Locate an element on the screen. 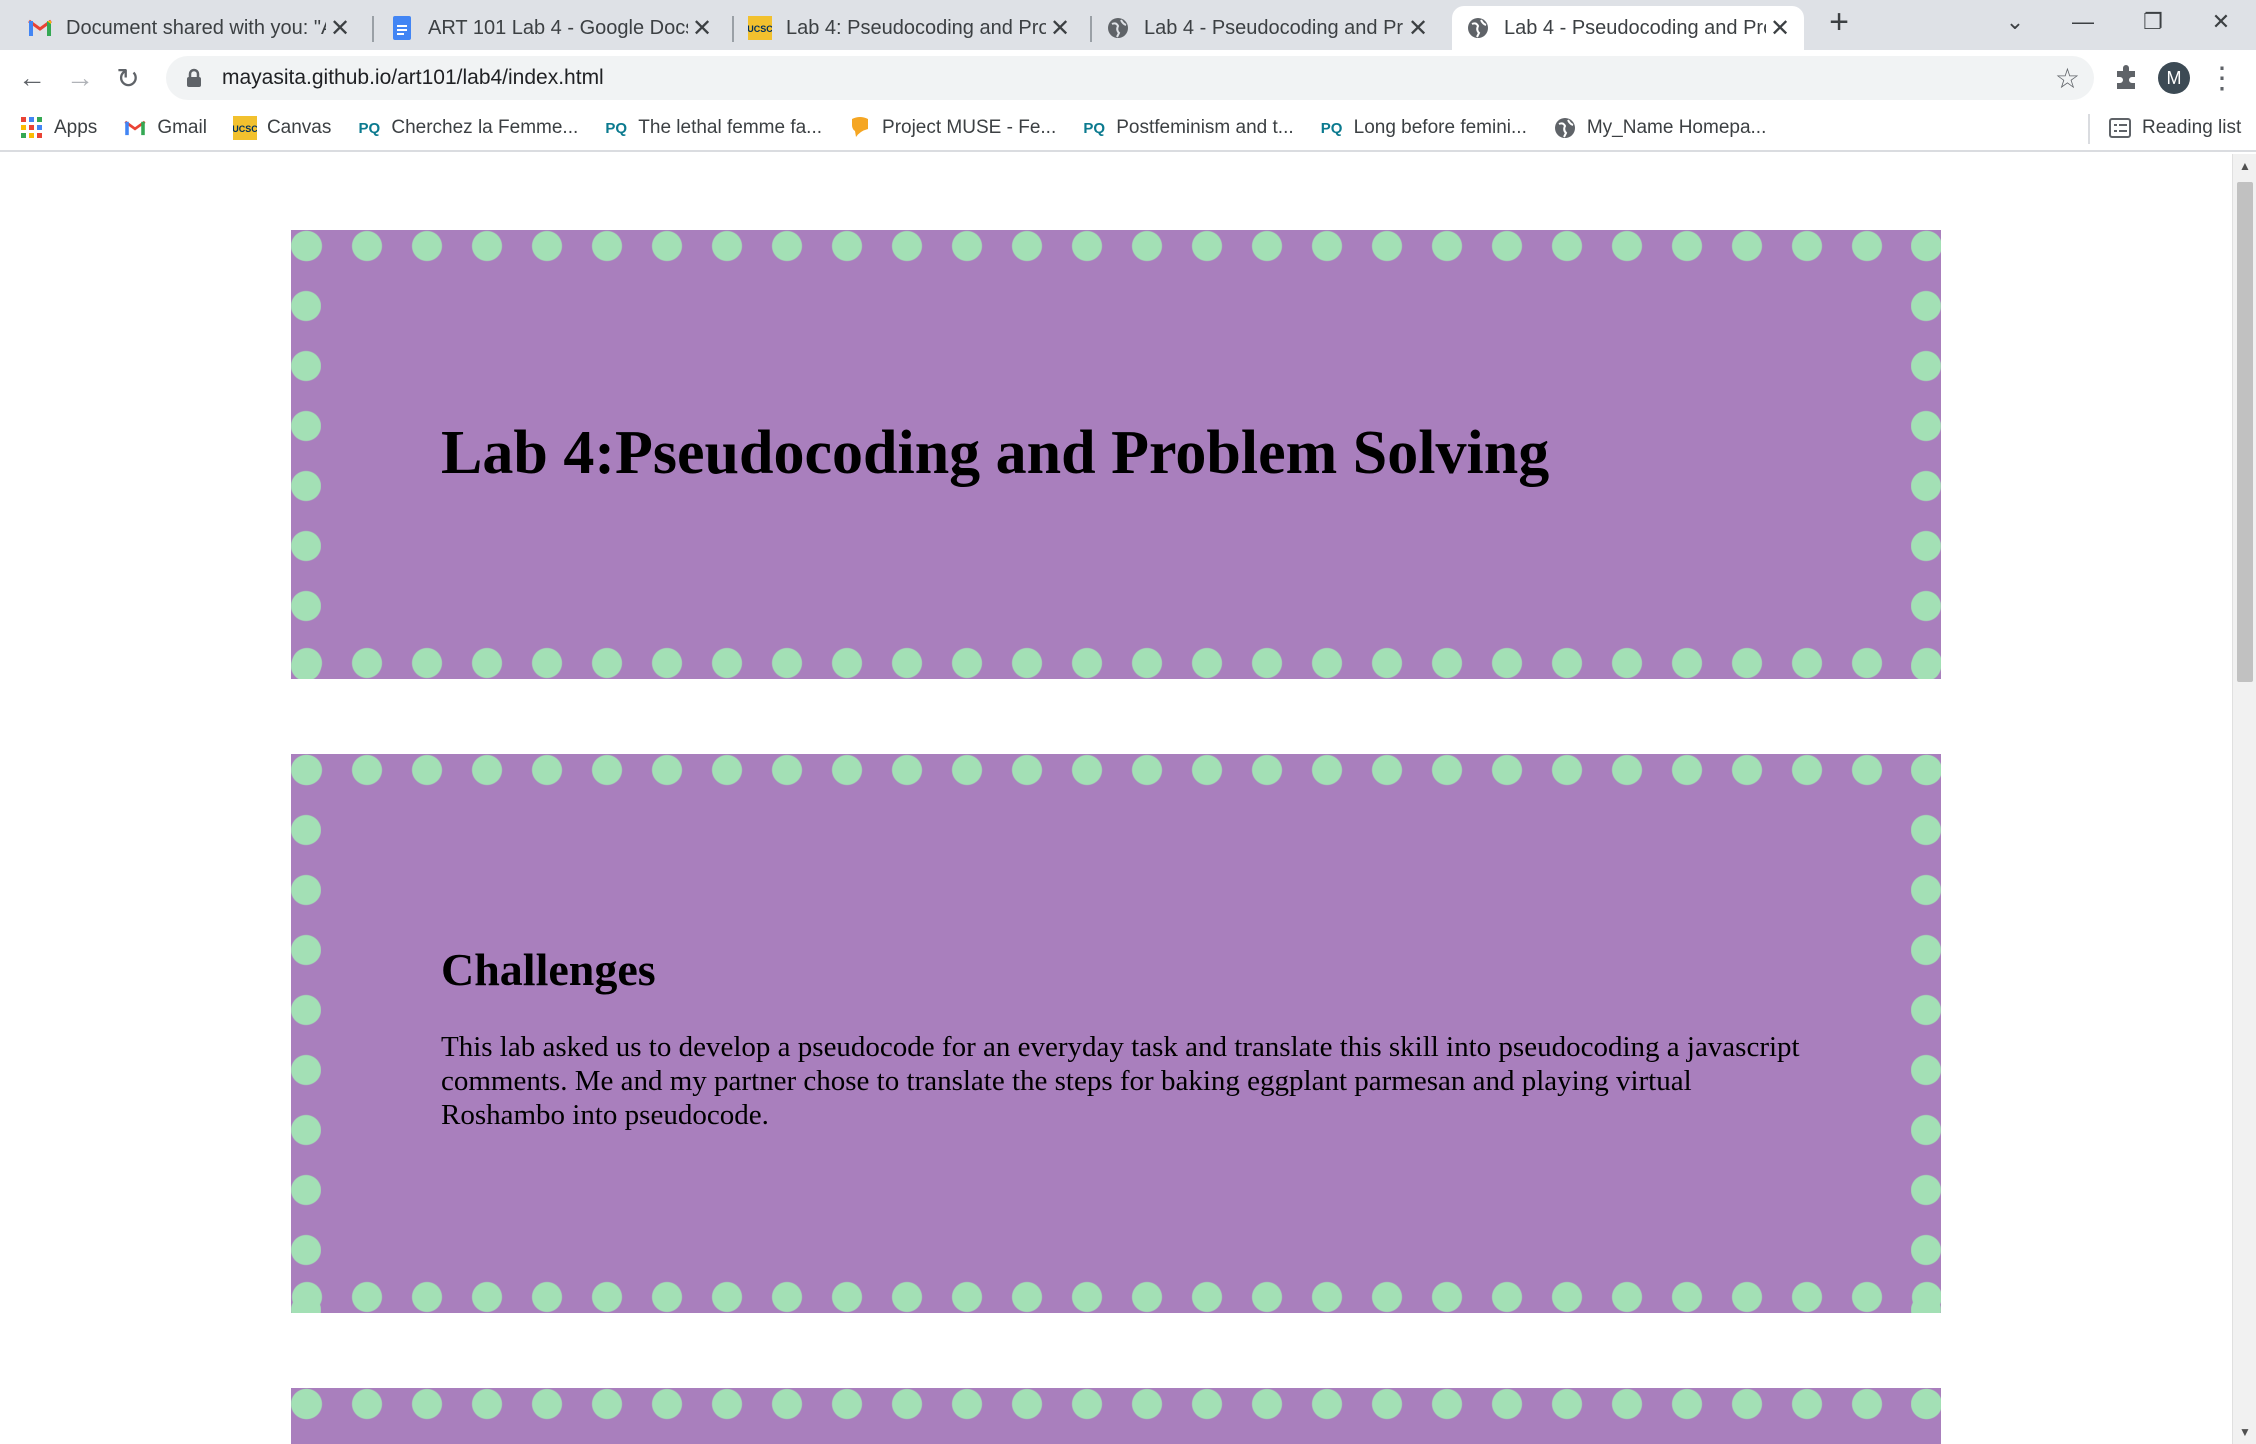 The width and height of the screenshot is (2256, 1444). reading-list-button: Reading list is located at coordinates (2174, 128).